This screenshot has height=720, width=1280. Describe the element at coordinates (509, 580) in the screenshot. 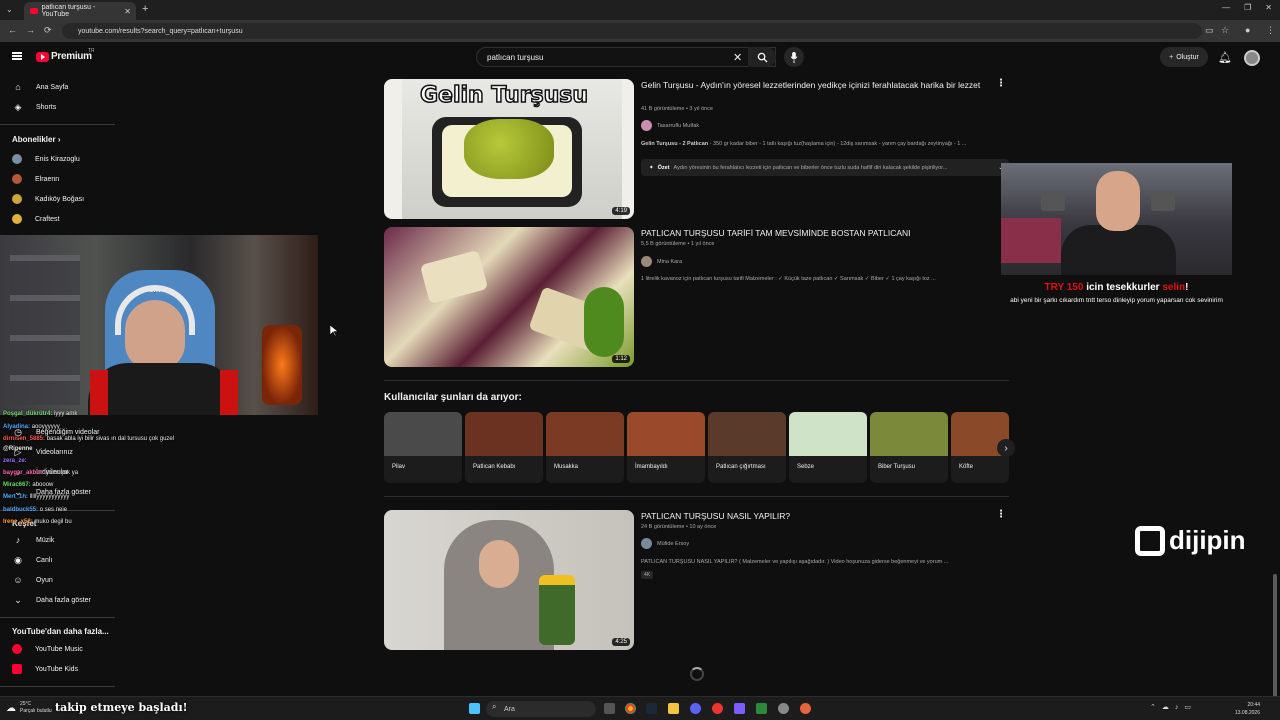

I see `video-thumbnail: 4:25` at that location.